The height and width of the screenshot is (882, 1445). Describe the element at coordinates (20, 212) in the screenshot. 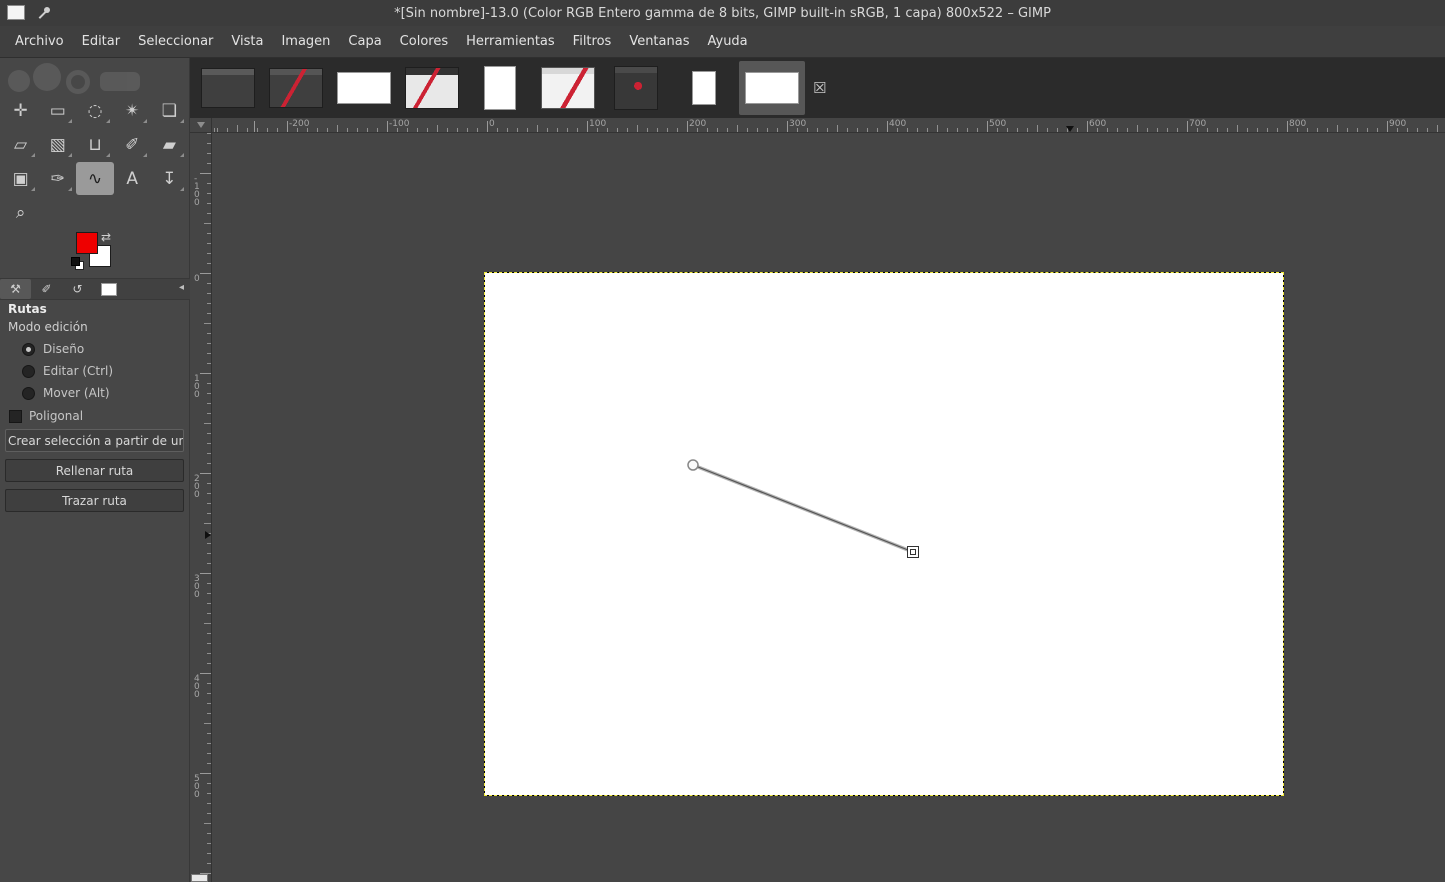

I see `tool-zoom-icon: ⌕` at that location.